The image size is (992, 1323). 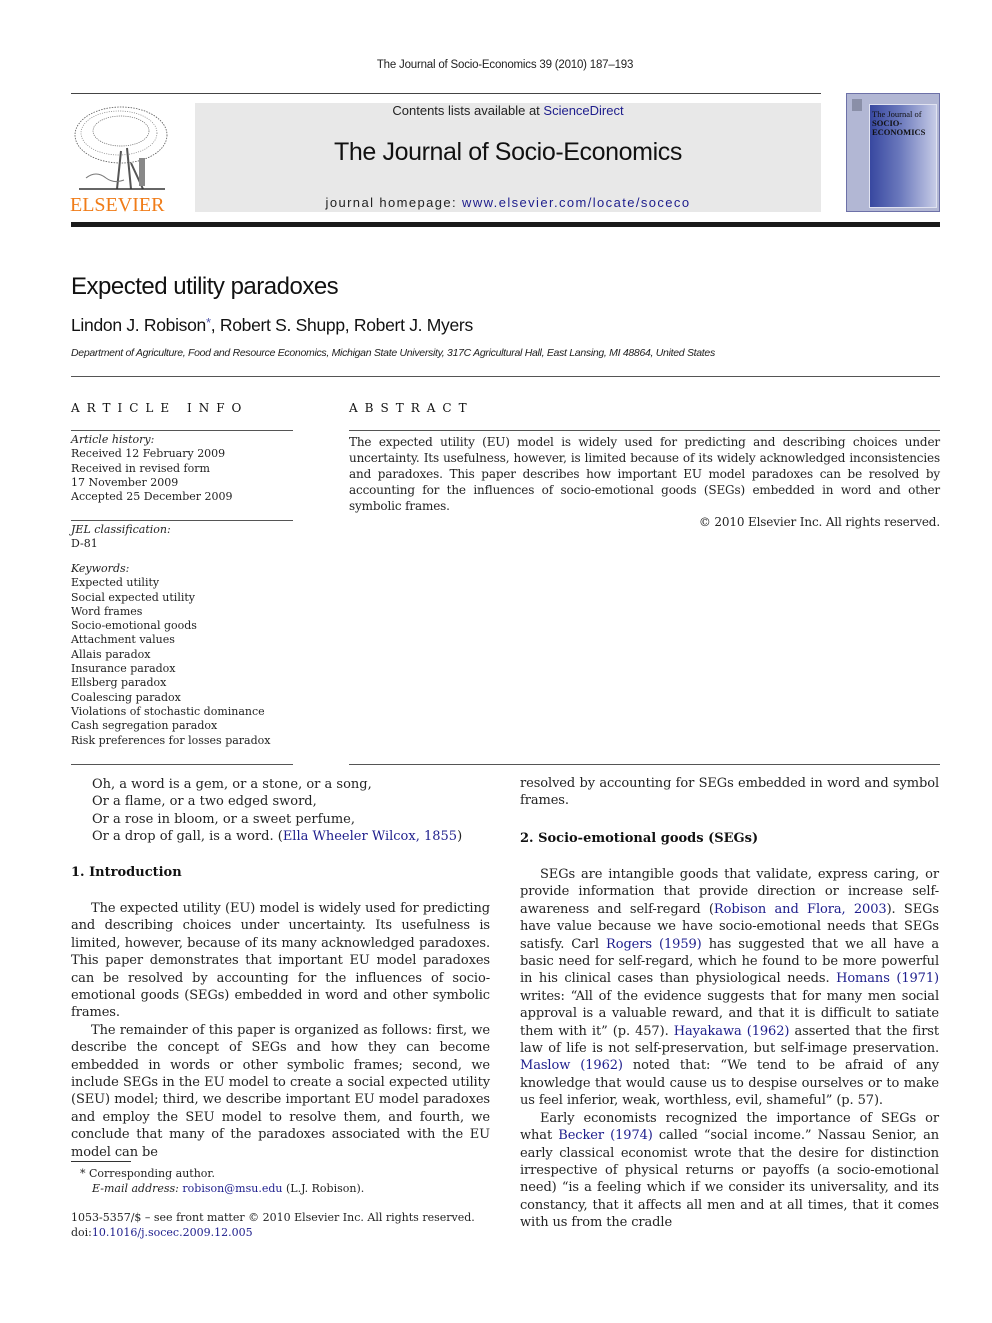 I want to click on footnote-divider, so click(x=101, y=1161).